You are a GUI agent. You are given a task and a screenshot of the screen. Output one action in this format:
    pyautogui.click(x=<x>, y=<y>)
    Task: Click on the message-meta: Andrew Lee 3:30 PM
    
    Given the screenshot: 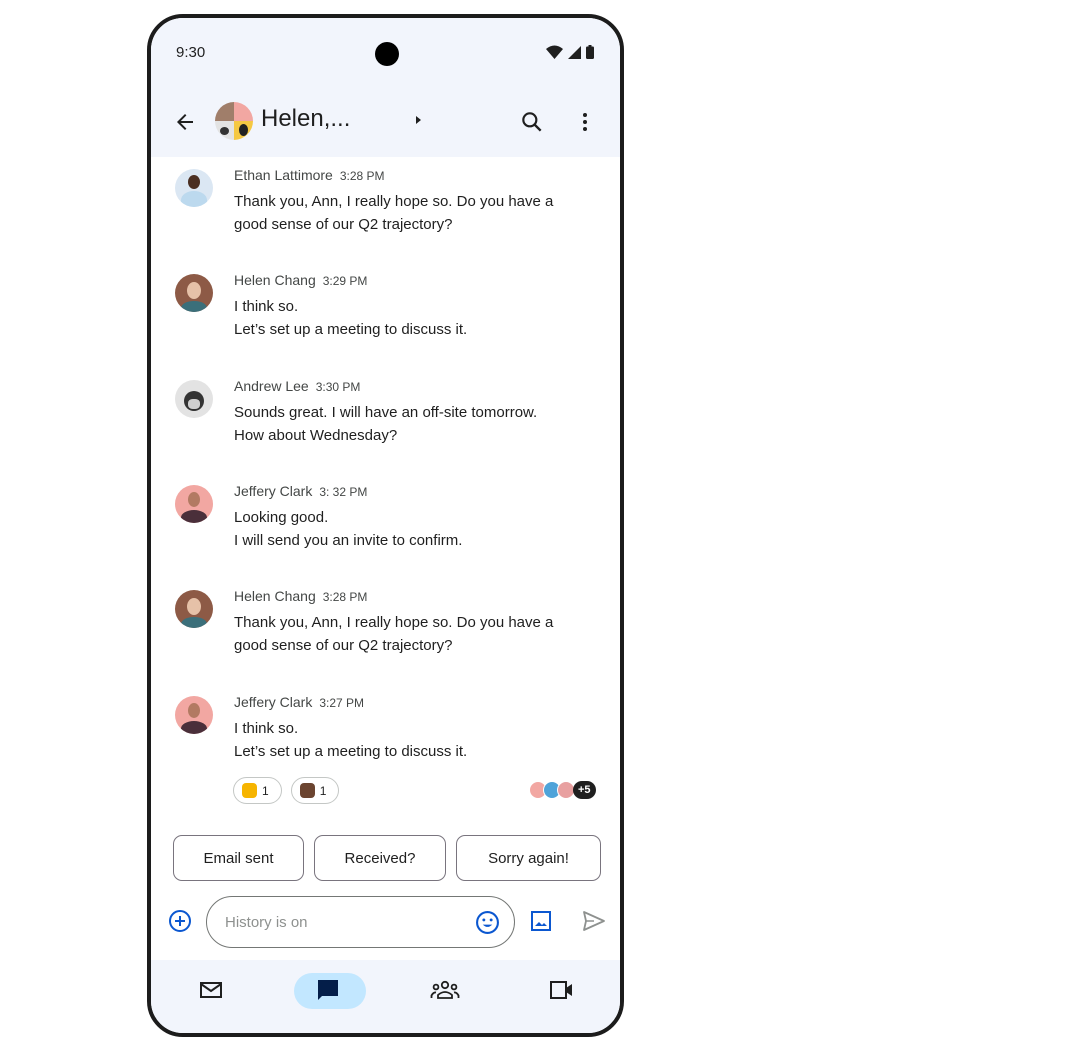 What is the action you would take?
    pyautogui.click(x=297, y=386)
    